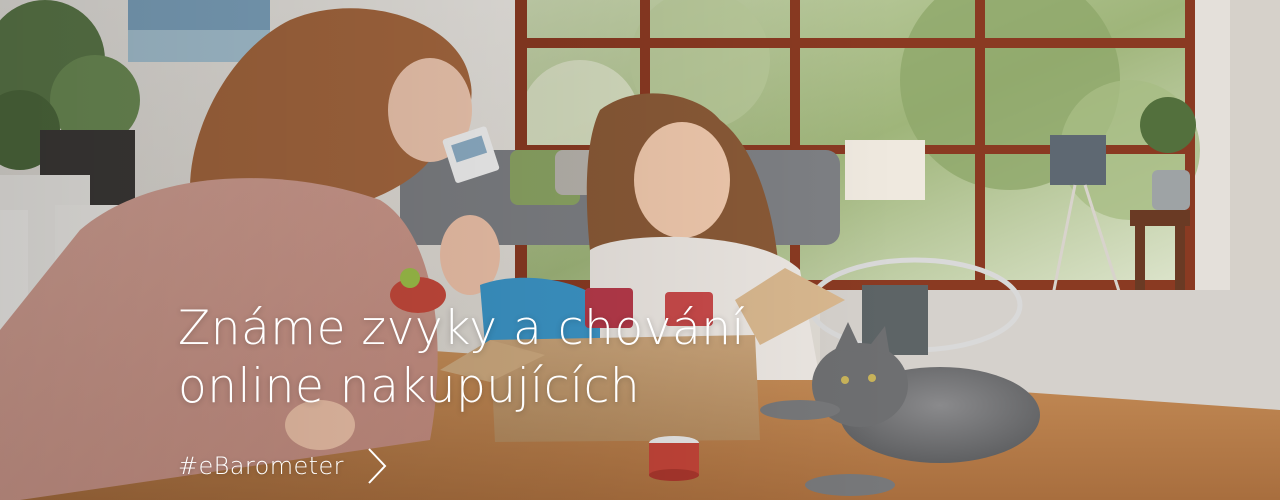 Image resolution: width=1280 pixels, height=500 pixels. Describe the element at coordinates (261, 466) in the screenshot. I see `ebarometer-link-label: #eBarometer` at that location.